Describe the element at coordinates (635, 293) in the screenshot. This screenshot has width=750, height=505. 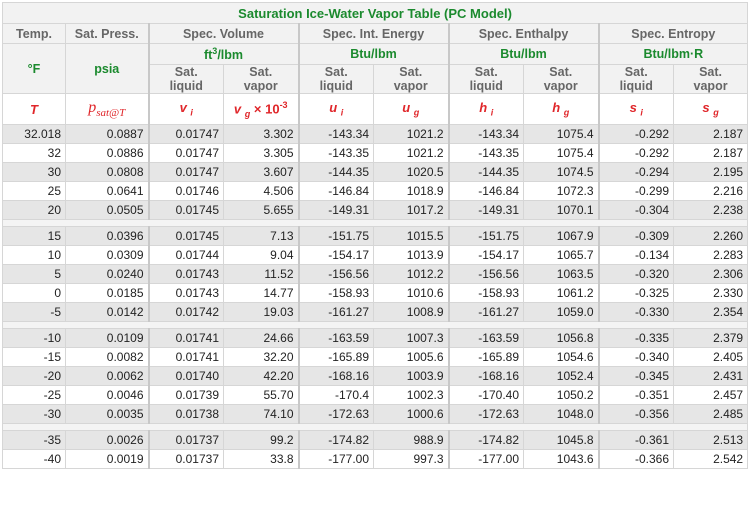
I see `cell-entropy-liquid: -0.325` at that location.